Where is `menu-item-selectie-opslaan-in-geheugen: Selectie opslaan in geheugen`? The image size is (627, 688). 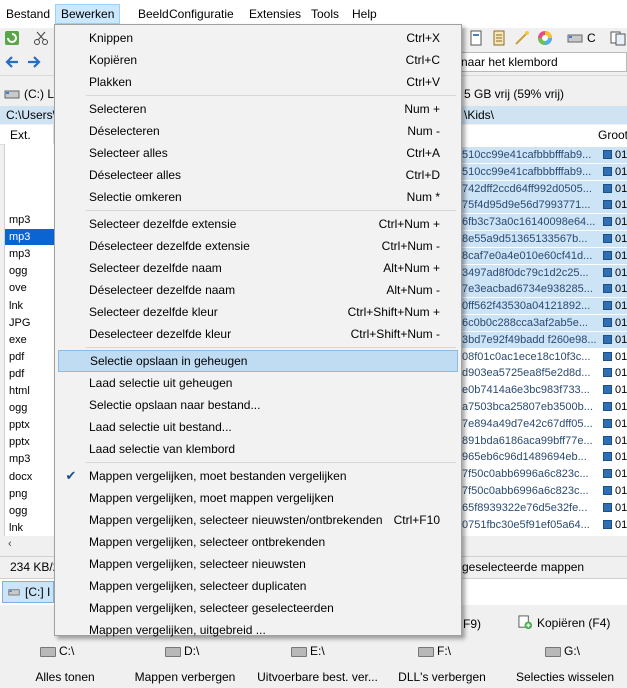
menu-item-selectie-opslaan-in-geheugen: Selectie opslaan in geheugen is located at coordinates (258, 361).